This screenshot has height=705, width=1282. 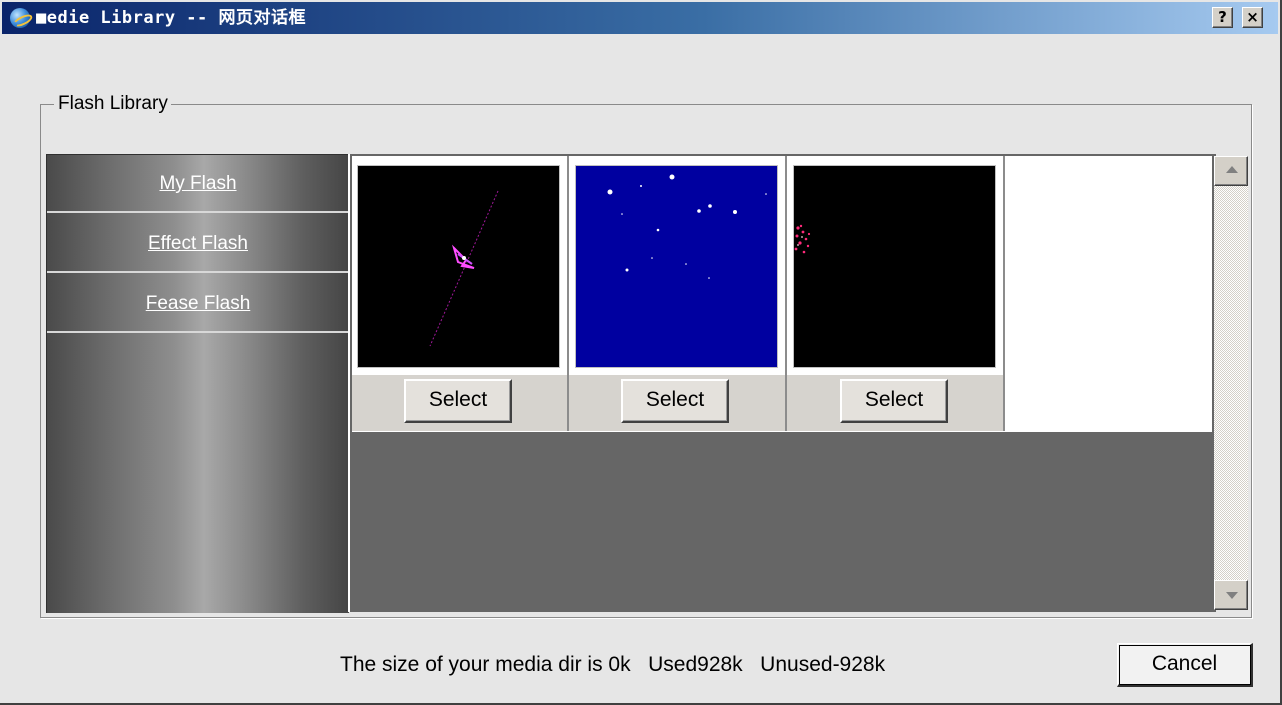 I want to click on sidebar-item-fease-flash: Fease Flash, so click(x=198, y=304).